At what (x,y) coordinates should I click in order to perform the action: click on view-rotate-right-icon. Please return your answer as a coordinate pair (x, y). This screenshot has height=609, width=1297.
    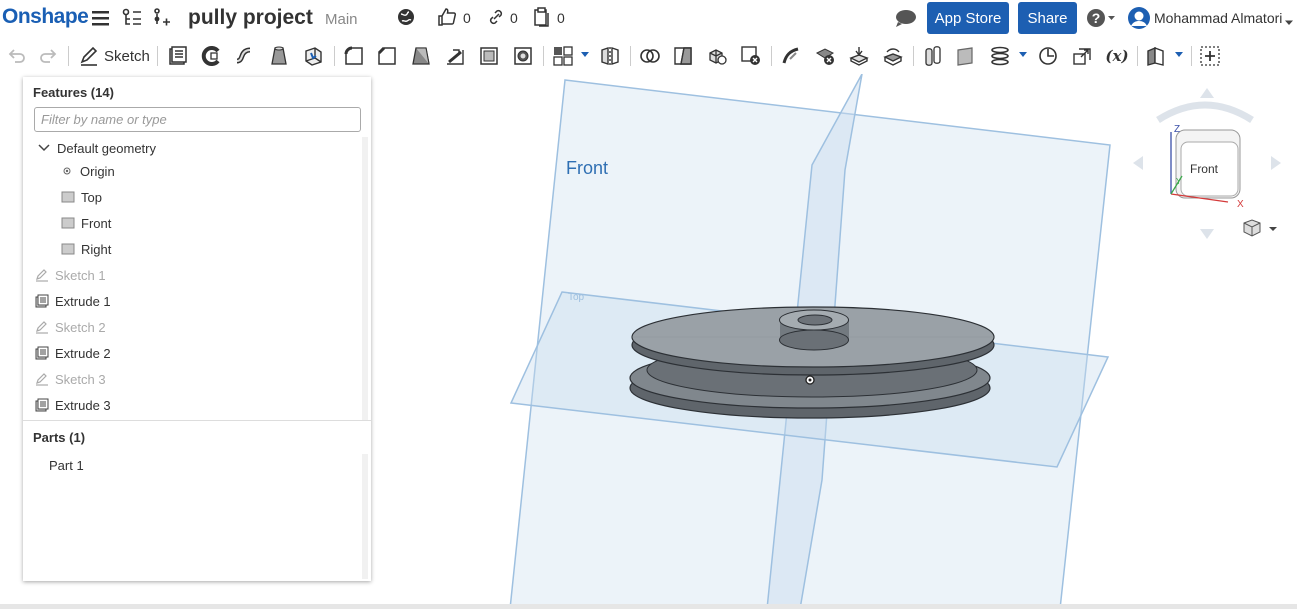
    Looking at the image, I should click on (1276, 163).